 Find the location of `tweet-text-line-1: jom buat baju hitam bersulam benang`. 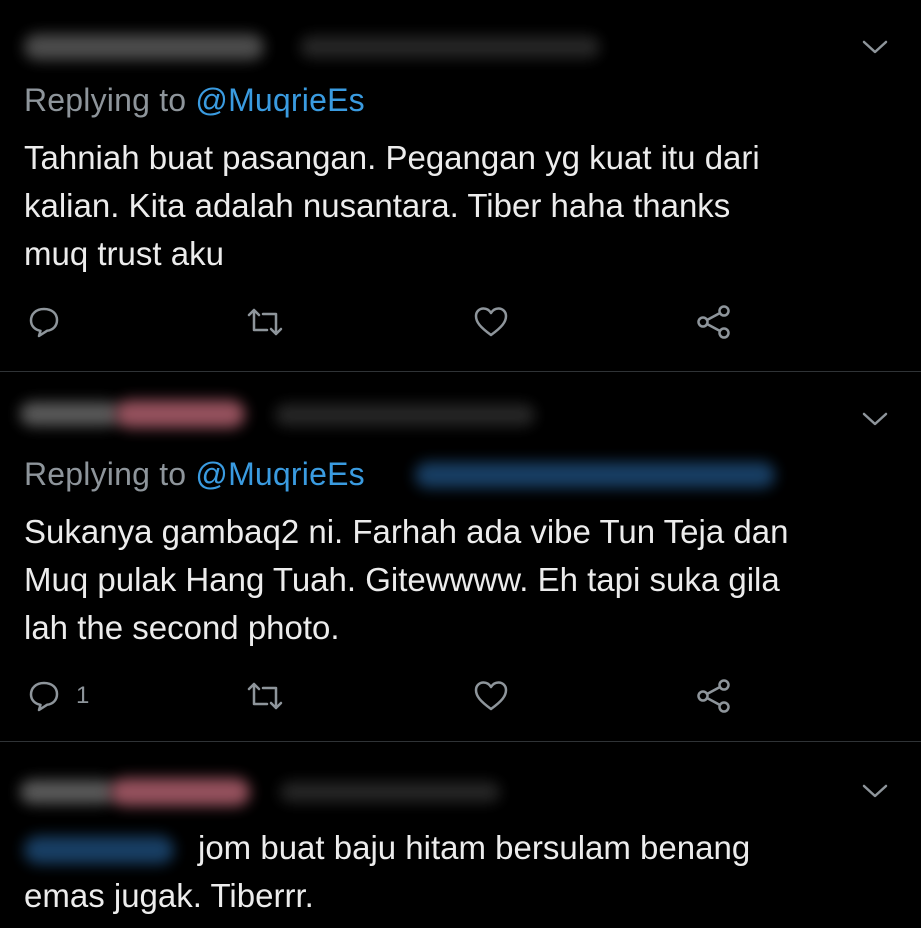

tweet-text-line-1: jom buat baju hitam bersulam benang is located at coordinates (474, 847).